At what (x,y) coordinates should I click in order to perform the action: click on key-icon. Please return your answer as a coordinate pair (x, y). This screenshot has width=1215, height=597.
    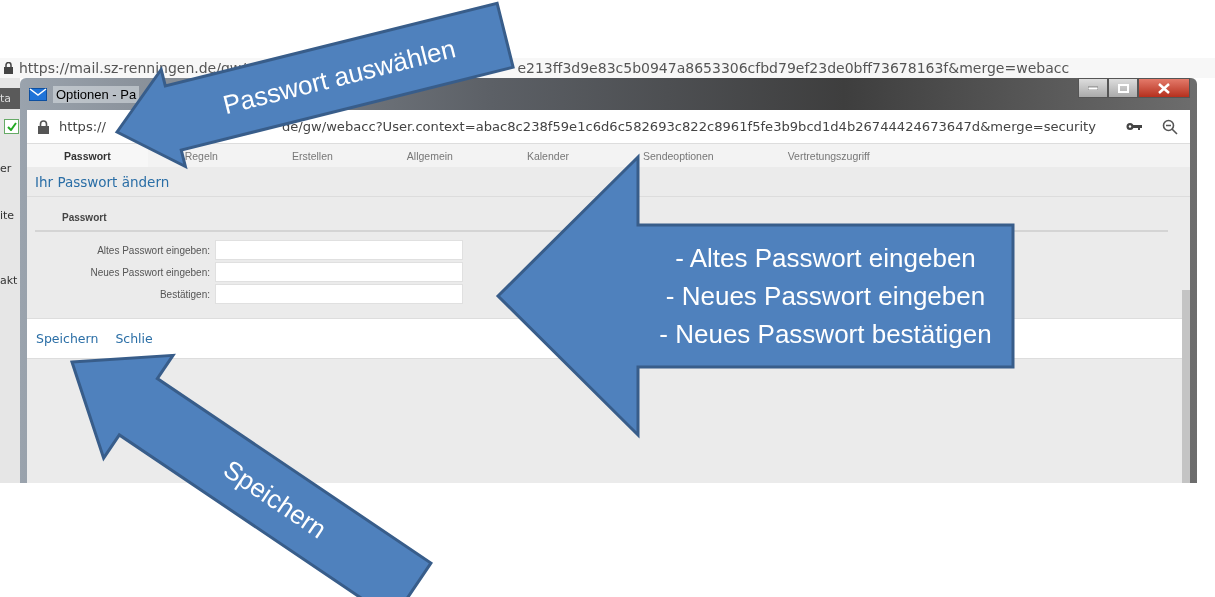
    Looking at the image, I should click on (1134, 126).